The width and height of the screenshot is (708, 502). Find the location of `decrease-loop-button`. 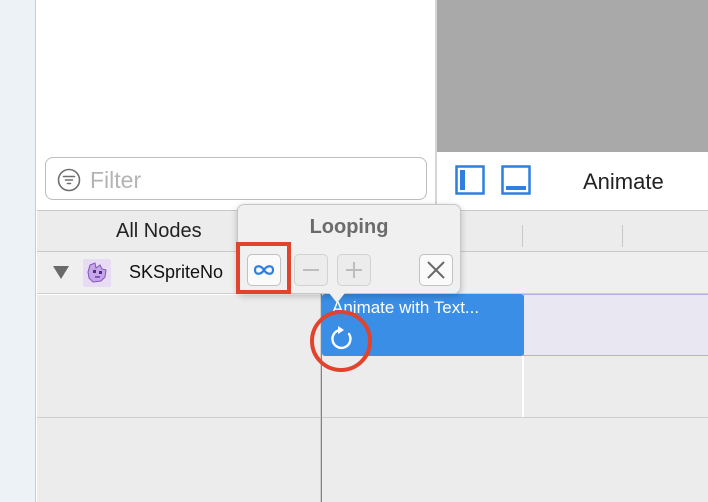

decrease-loop-button is located at coordinates (311, 270).